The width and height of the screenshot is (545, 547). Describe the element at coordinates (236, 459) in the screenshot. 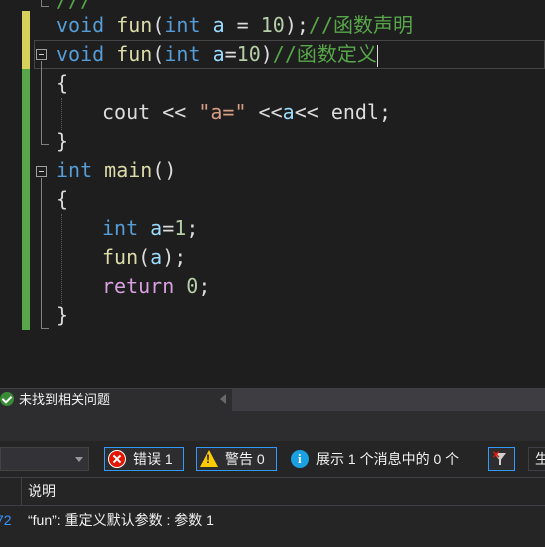

I see `warnings-filter-button: 警告 0` at that location.